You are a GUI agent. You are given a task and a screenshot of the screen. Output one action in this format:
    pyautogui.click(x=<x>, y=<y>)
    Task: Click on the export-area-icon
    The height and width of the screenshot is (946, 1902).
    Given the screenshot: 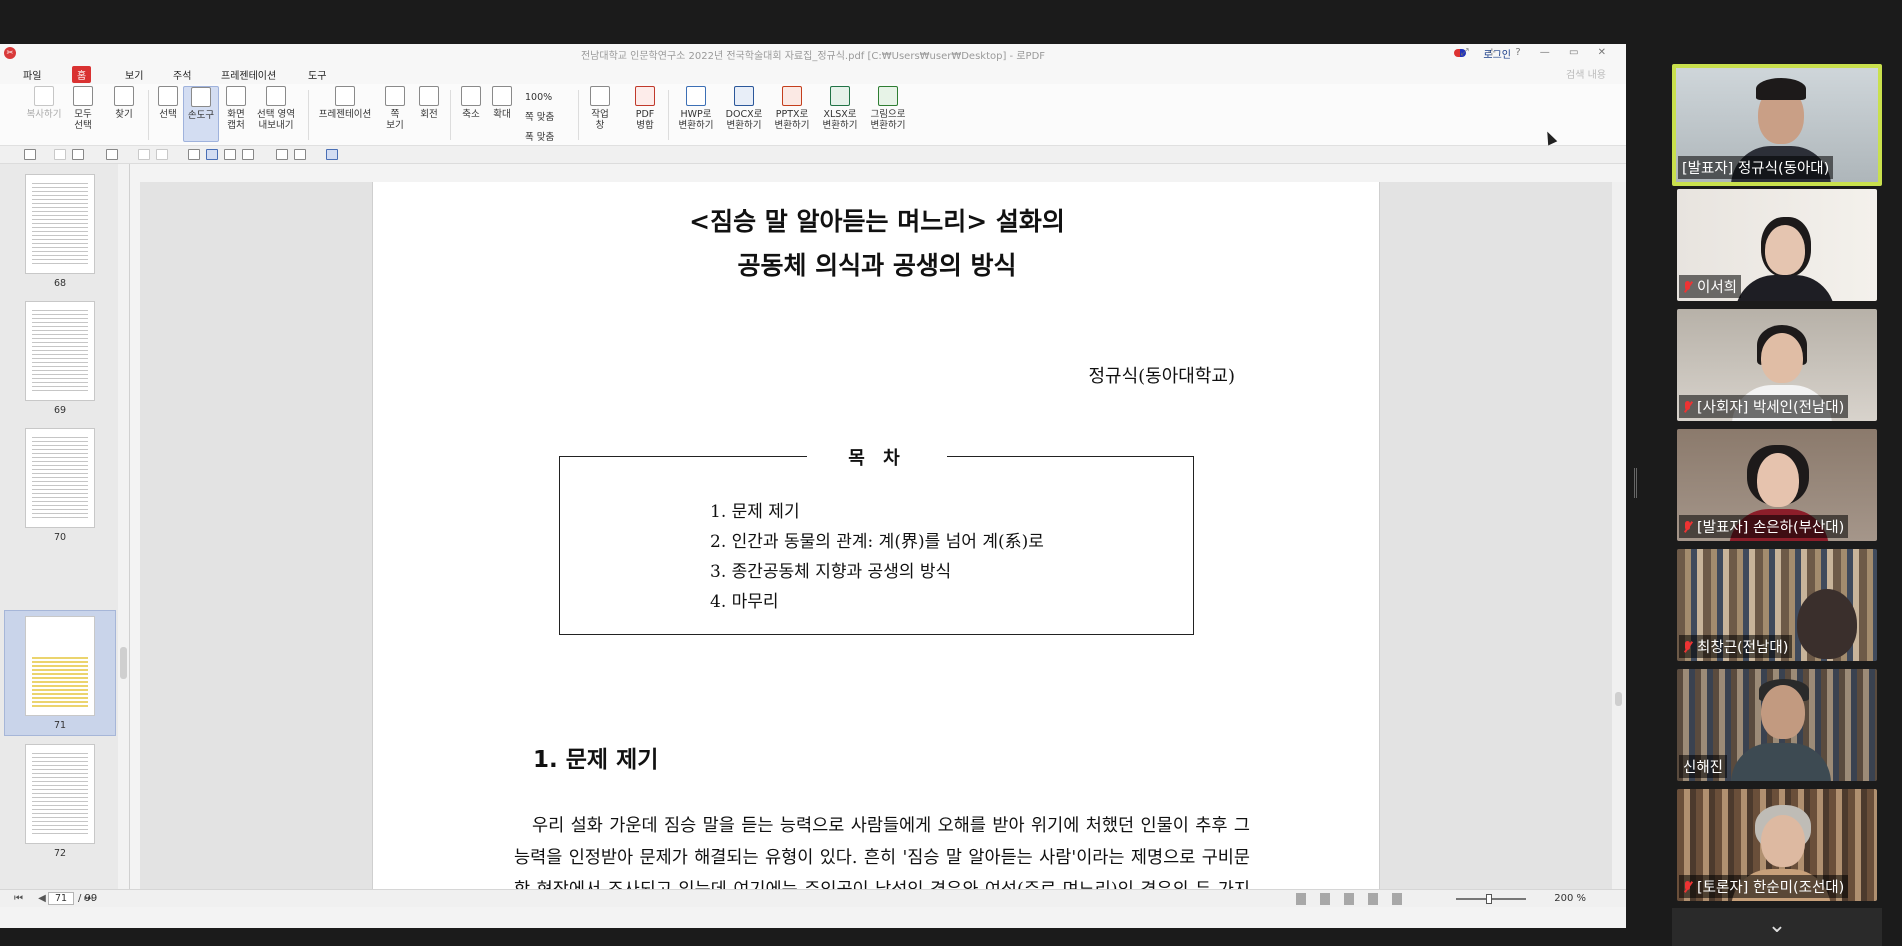 What is the action you would take?
    pyautogui.click(x=248, y=154)
    